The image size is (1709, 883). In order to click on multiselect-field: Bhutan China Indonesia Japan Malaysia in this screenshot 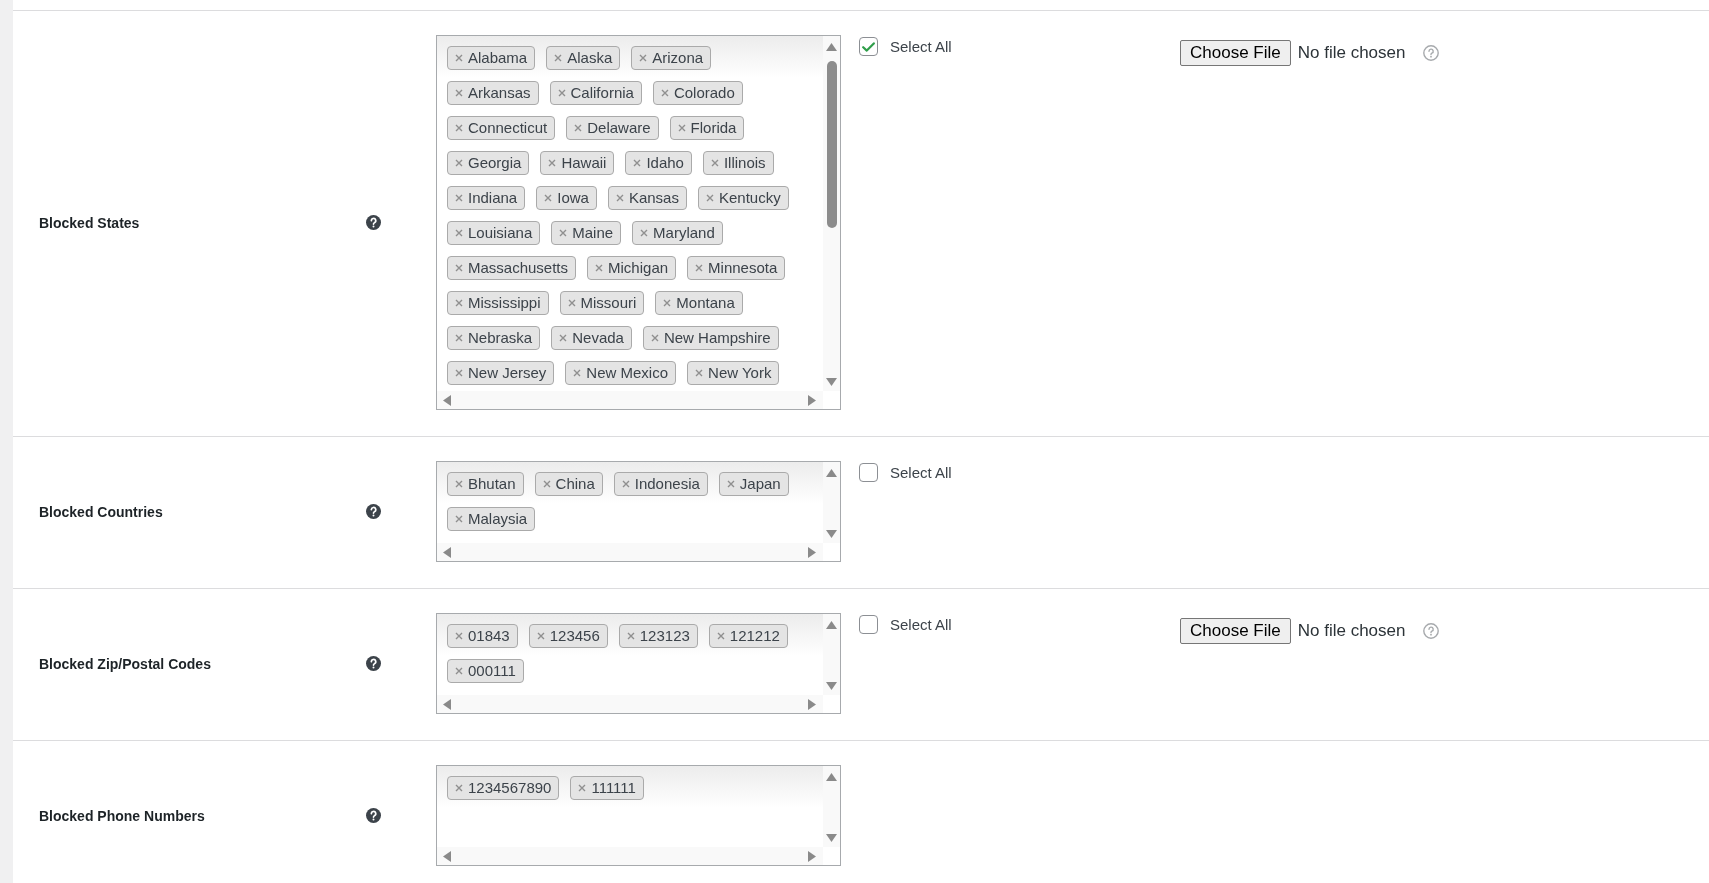, I will do `click(638, 511)`.